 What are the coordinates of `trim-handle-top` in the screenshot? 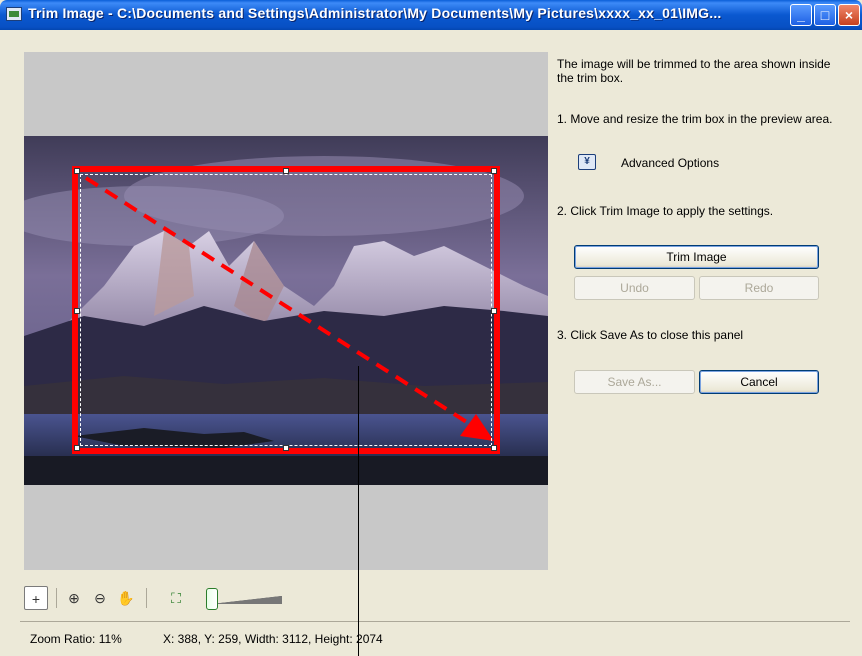 It's located at (286, 171).